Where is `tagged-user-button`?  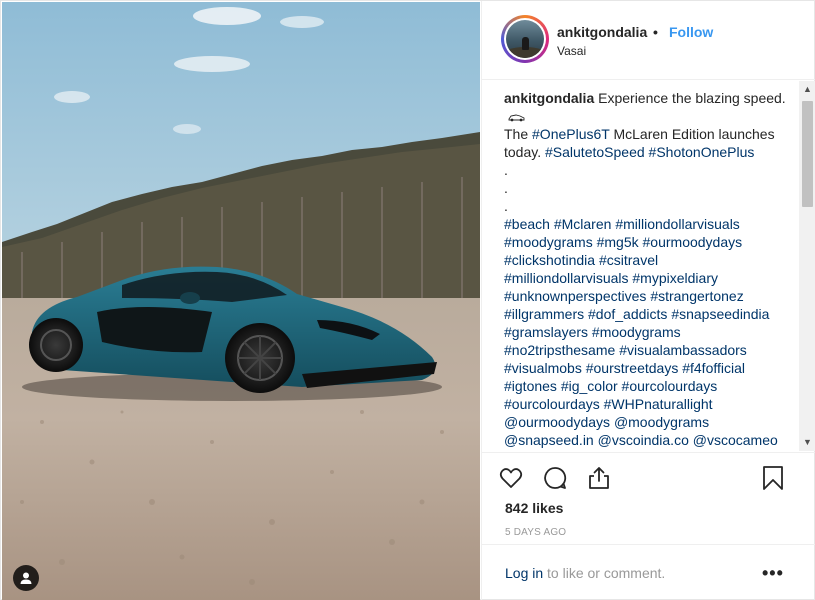 tagged-user-button is located at coordinates (26, 578).